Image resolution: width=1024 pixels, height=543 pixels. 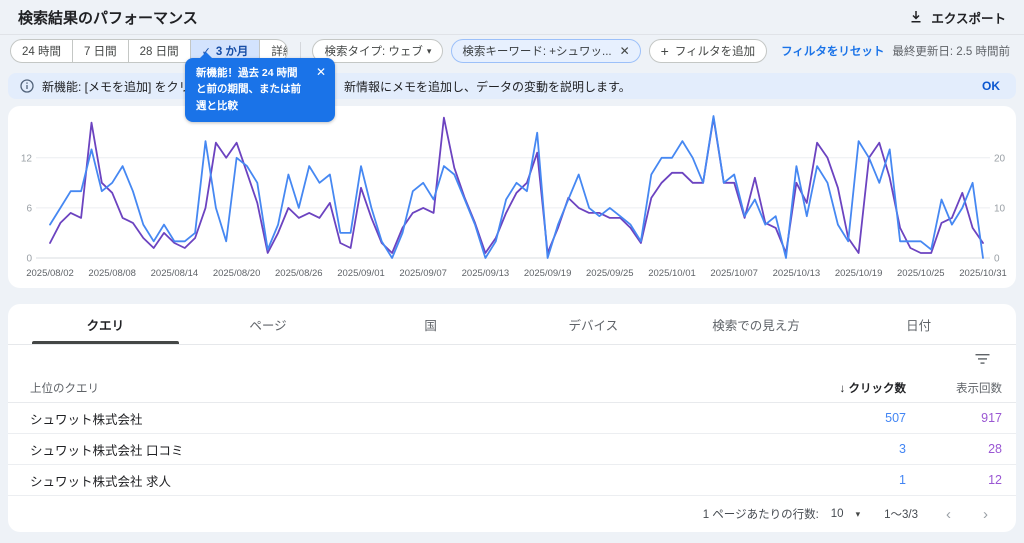 I want to click on svg-text: 20, so click(x=1000, y=158).